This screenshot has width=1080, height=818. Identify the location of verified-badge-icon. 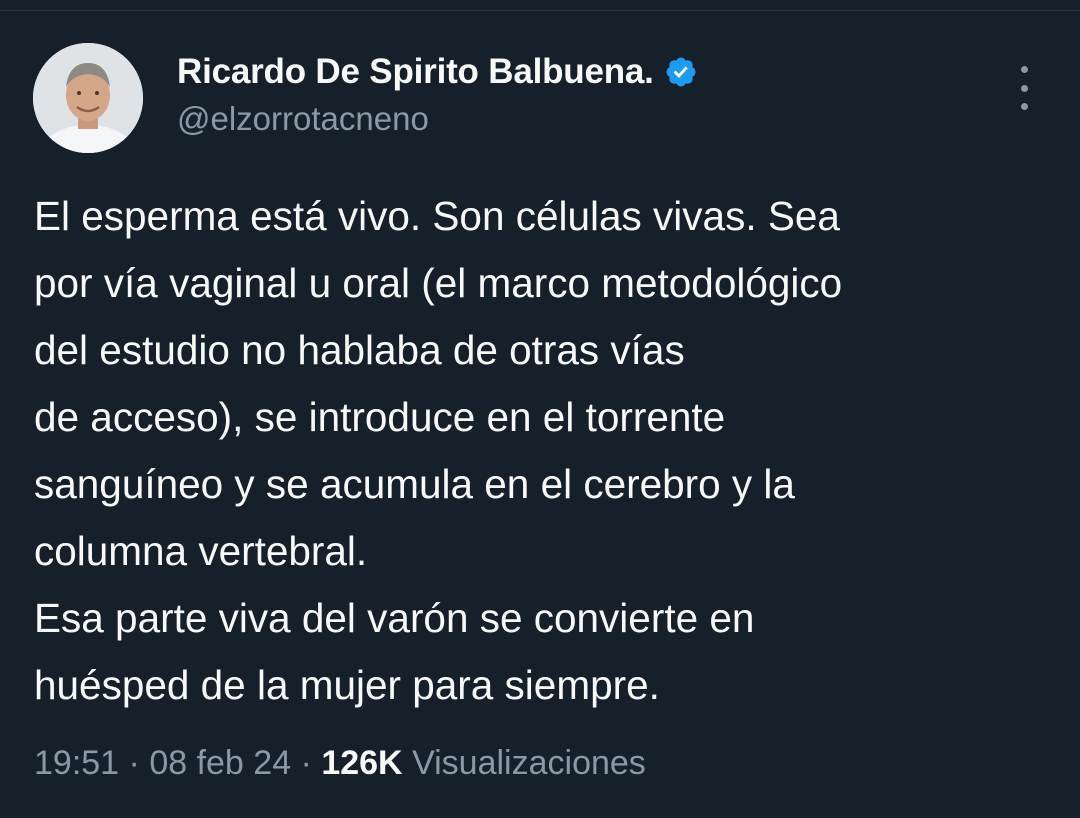
(681, 72).